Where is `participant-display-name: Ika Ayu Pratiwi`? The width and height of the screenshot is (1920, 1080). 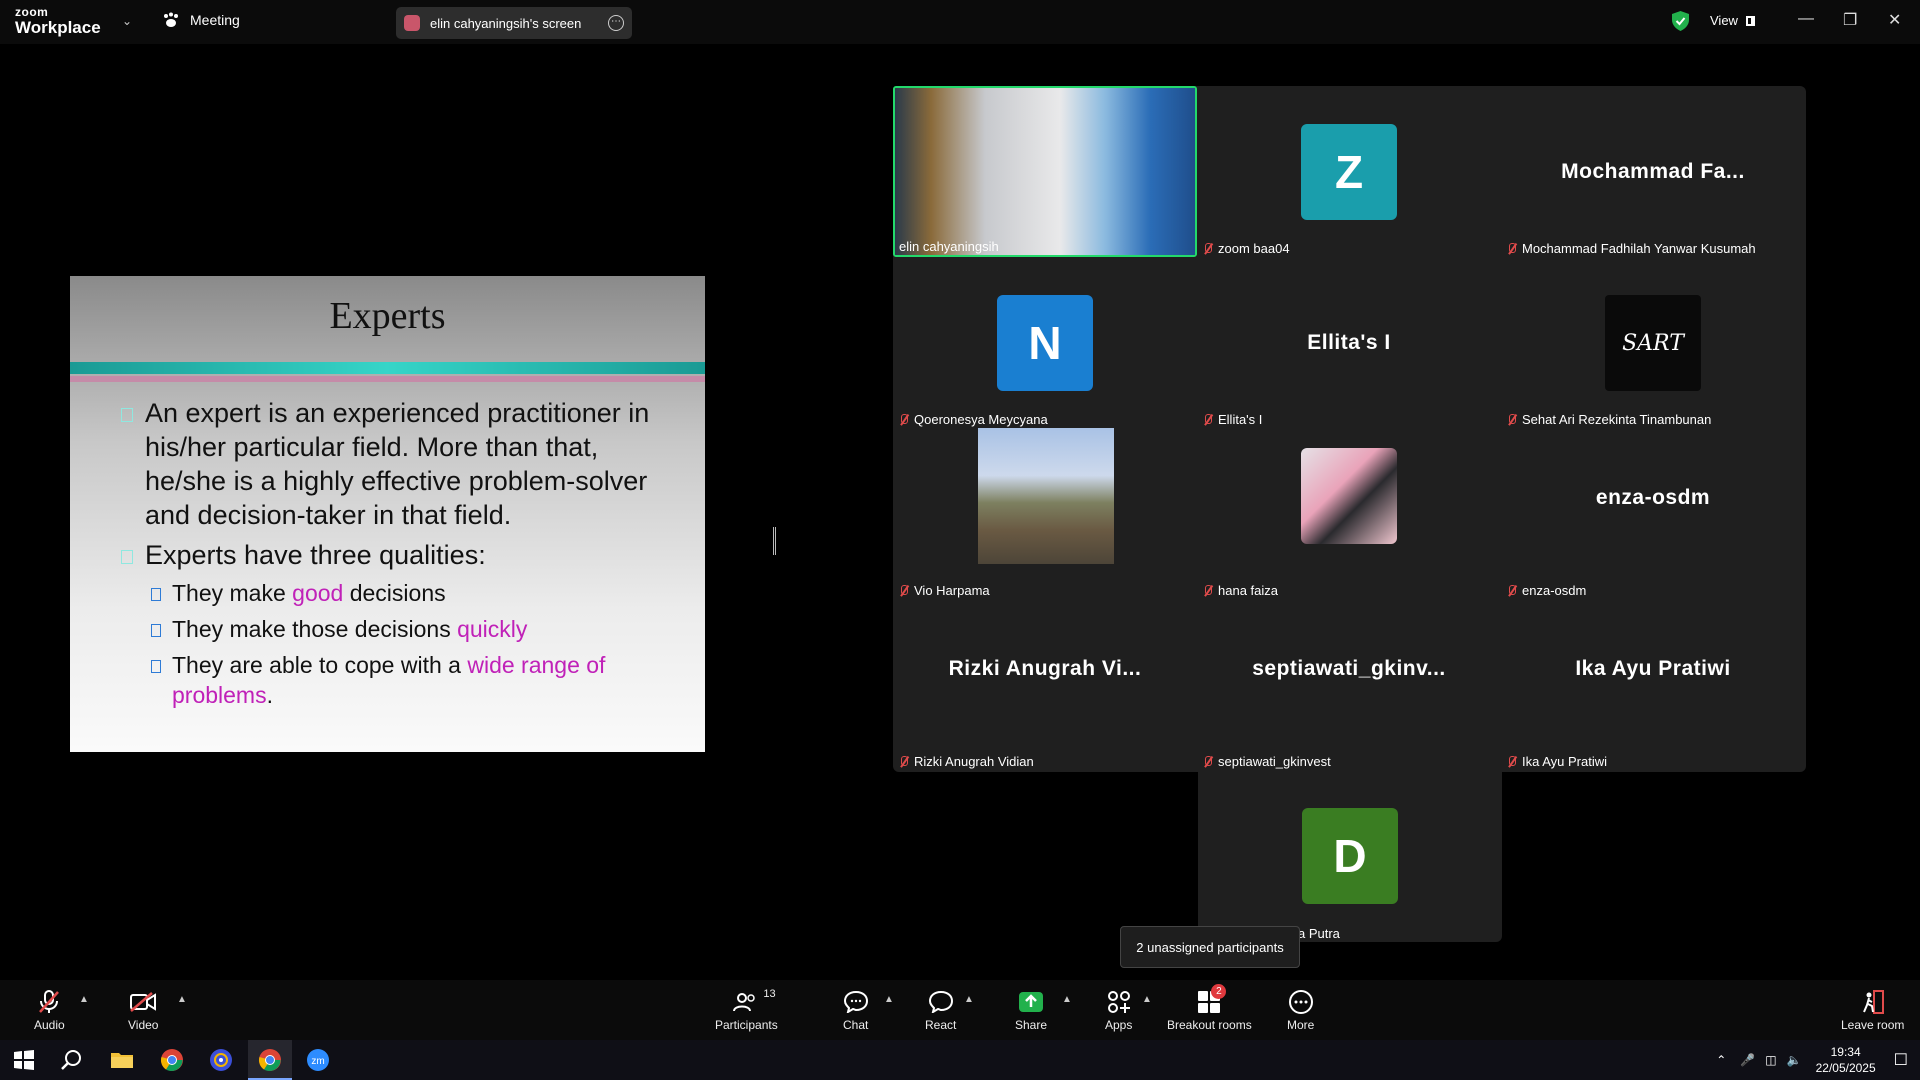
participant-display-name: Ika Ayu Pratiwi is located at coordinates (1653, 668).